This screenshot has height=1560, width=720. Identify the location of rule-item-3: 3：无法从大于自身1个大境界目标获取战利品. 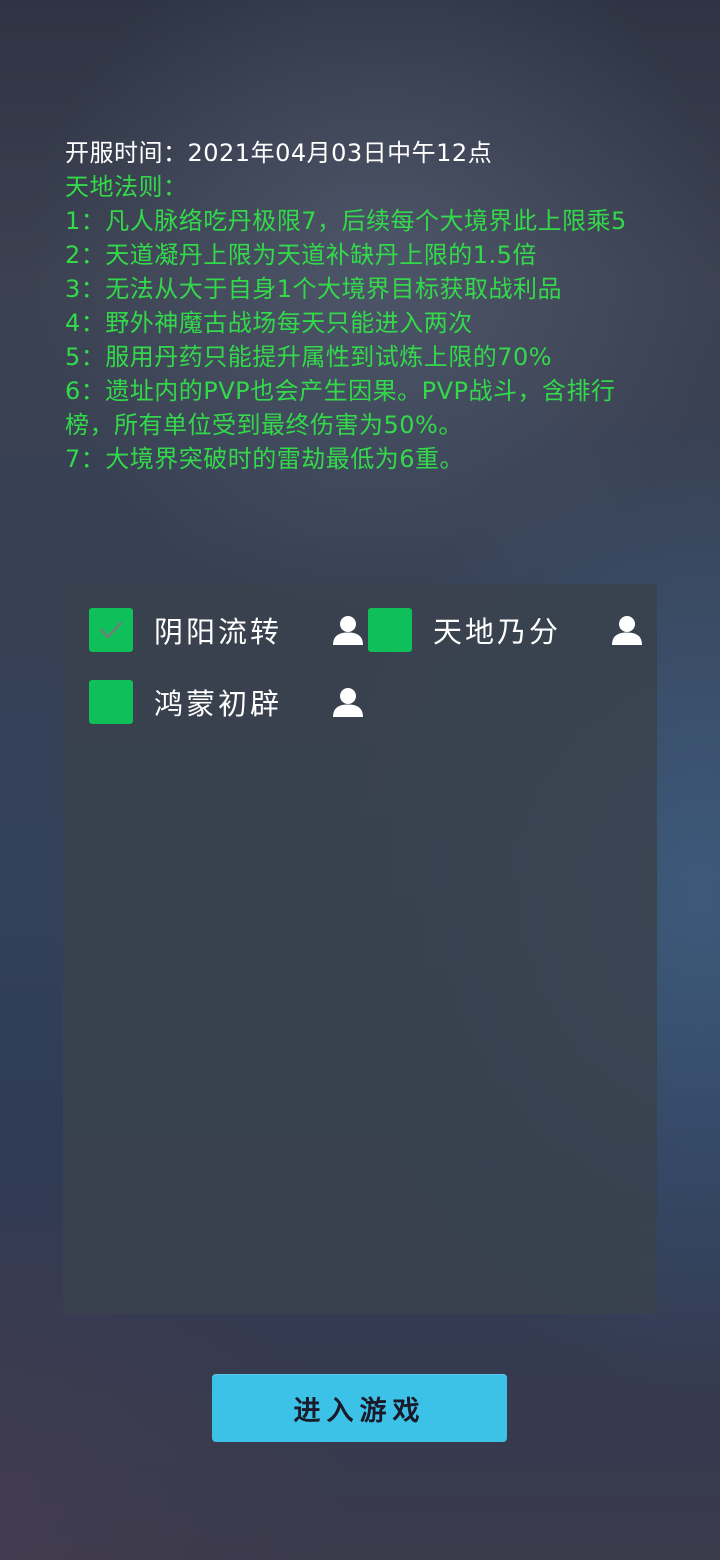
(314, 289).